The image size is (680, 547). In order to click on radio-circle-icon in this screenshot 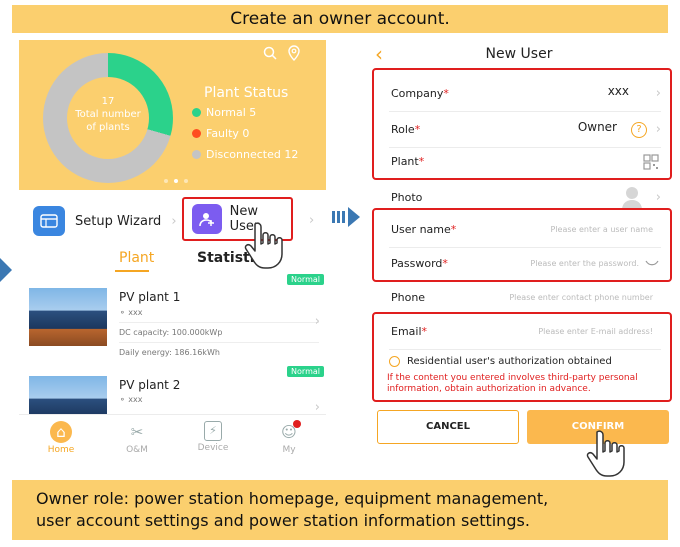, I will do `click(394, 361)`.